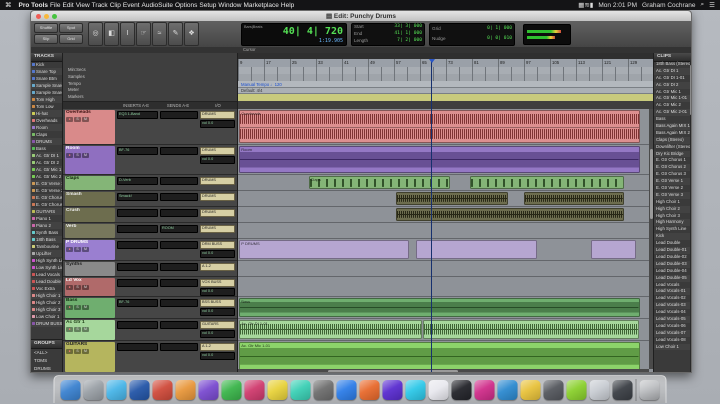 The image size is (720, 404). What do you see at coordinates (90, 269) in the screenshot?
I see `track-name-block: Synths●SM` at bounding box center [90, 269].